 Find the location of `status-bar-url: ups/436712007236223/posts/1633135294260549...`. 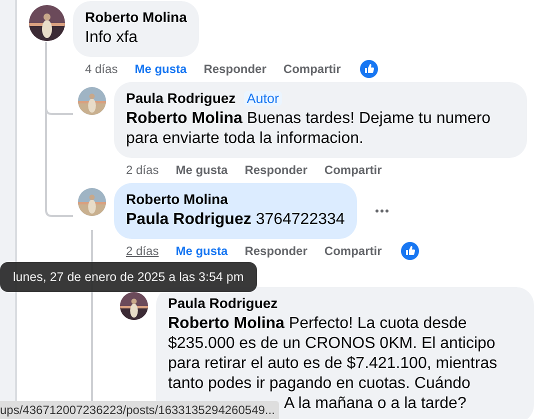

status-bar-url: ups/436712007236223/posts/1633135294260549... is located at coordinates (139, 410).